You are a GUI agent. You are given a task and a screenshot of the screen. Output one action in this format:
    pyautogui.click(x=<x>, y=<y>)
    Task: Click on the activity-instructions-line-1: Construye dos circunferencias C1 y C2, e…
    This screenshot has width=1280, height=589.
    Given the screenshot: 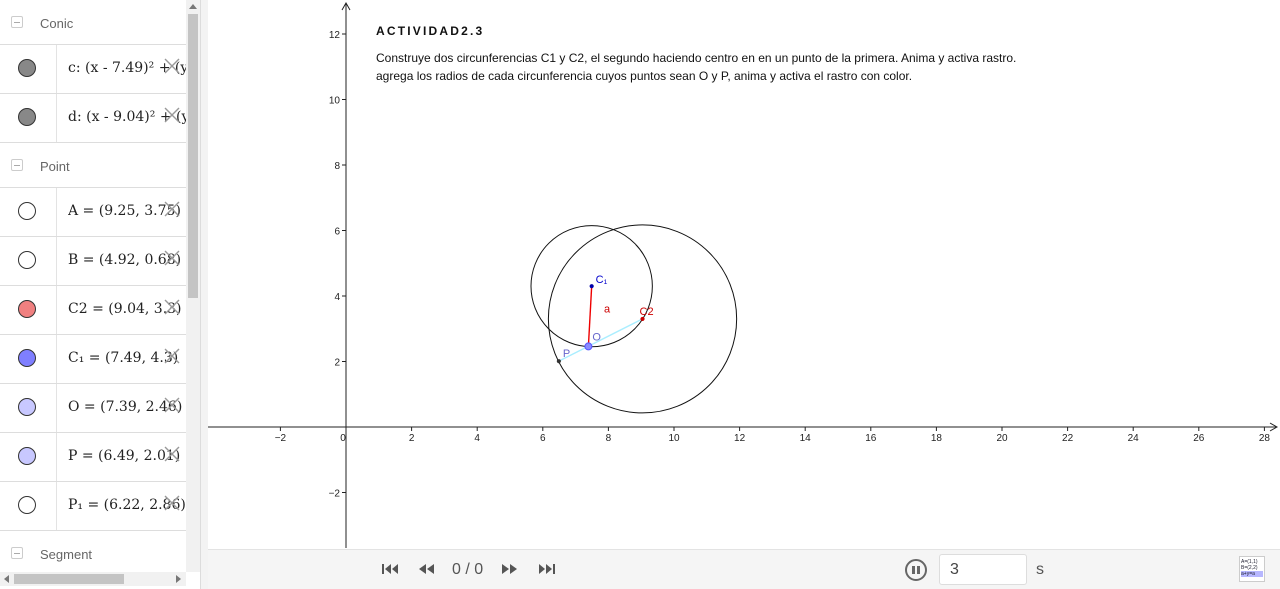 What is the action you would take?
    pyautogui.click(x=696, y=58)
    